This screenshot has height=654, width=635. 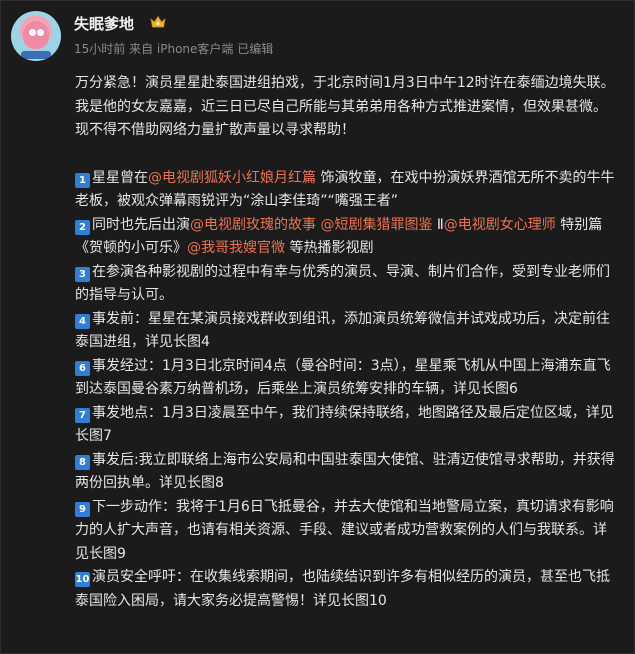 What do you see at coordinates (82, 274) in the screenshot?
I see `number-badge-icon: 3` at bounding box center [82, 274].